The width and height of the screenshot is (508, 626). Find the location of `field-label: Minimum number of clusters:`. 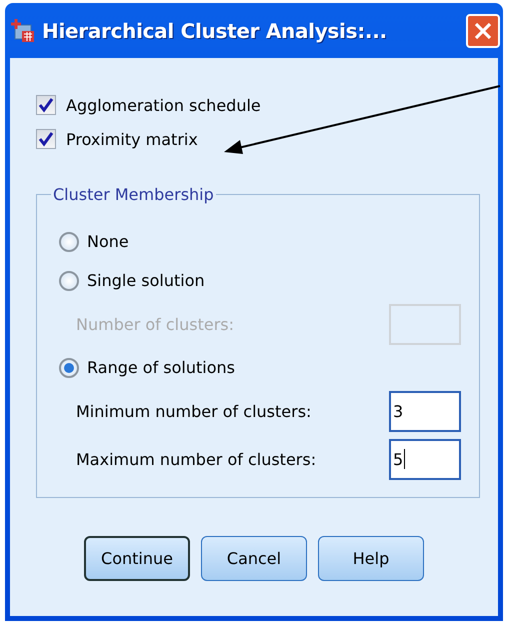

field-label: Minimum number of clusters: is located at coordinates (194, 411).